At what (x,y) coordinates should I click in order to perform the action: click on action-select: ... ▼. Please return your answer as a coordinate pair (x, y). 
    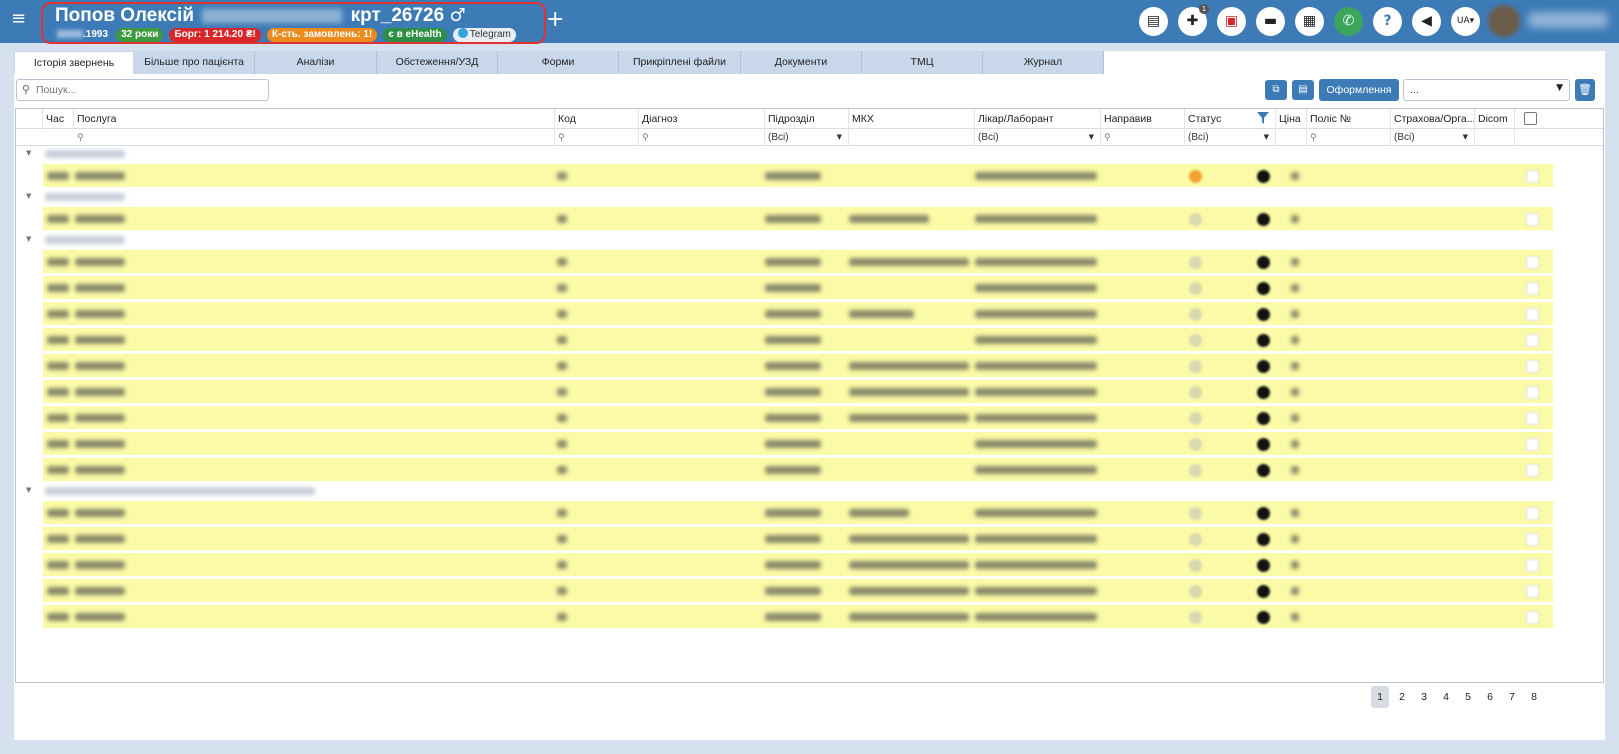
    Looking at the image, I should click on (1486, 90).